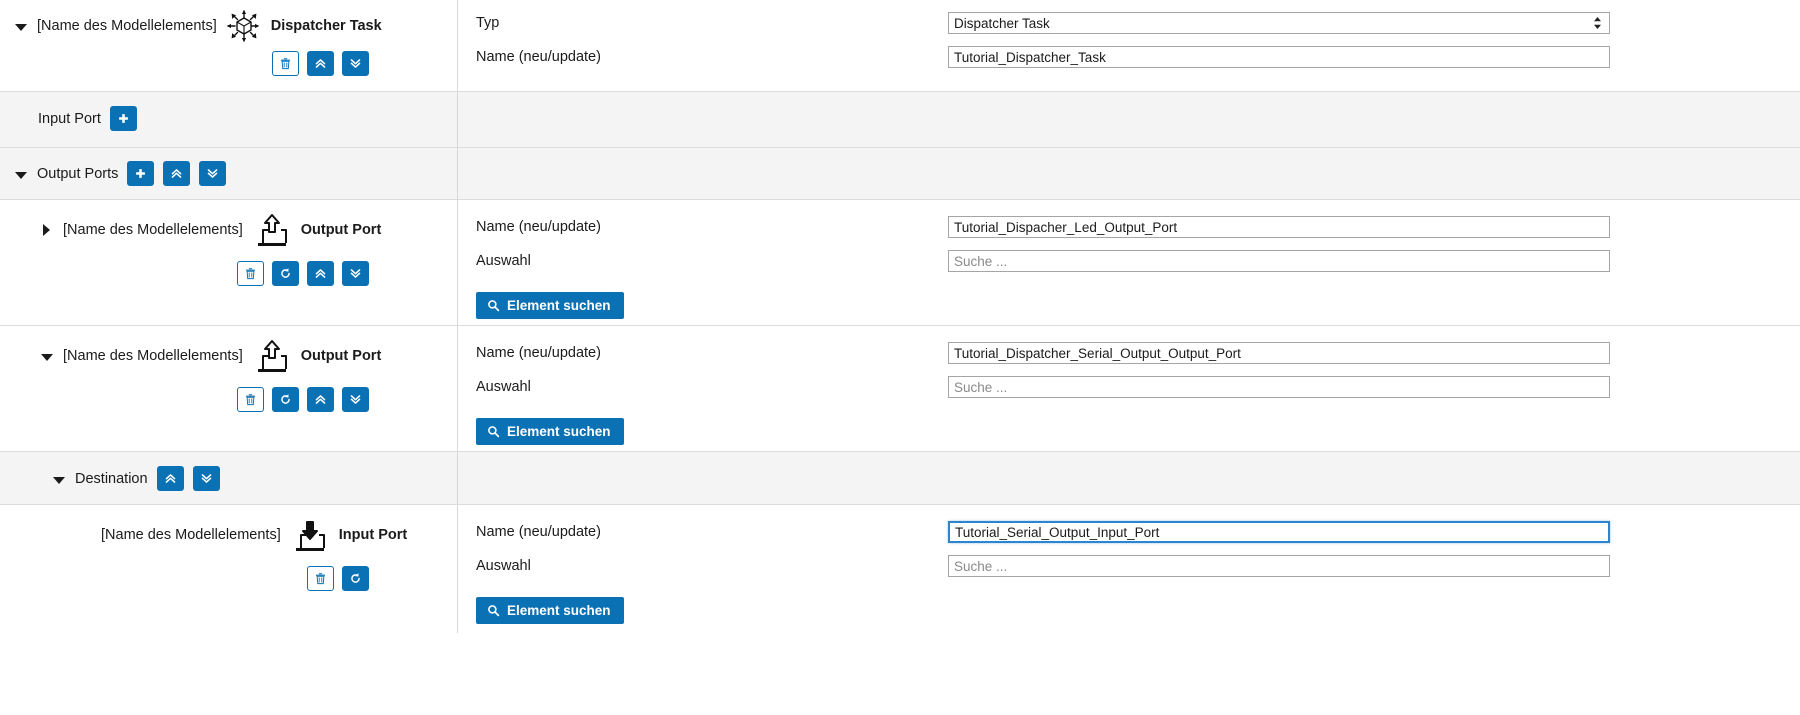  What do you see at coordinates (123, 118) in the screenshot?
I see `add-input-port-button` at bounding box center [123, 118].